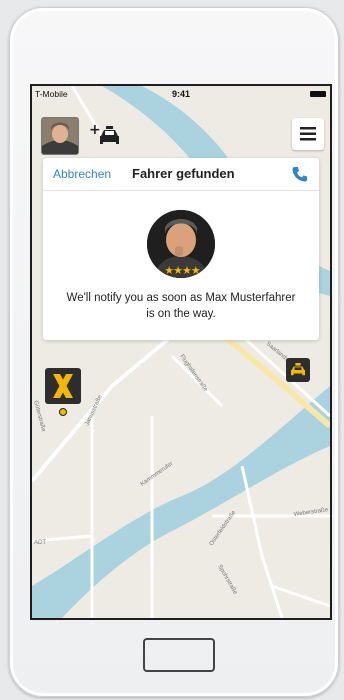 Image resolution: width=344 pixels, height=700 pixels. Describe the element at coordinates (318, 94) in the screenshot. I see `battery-icon` at that location.